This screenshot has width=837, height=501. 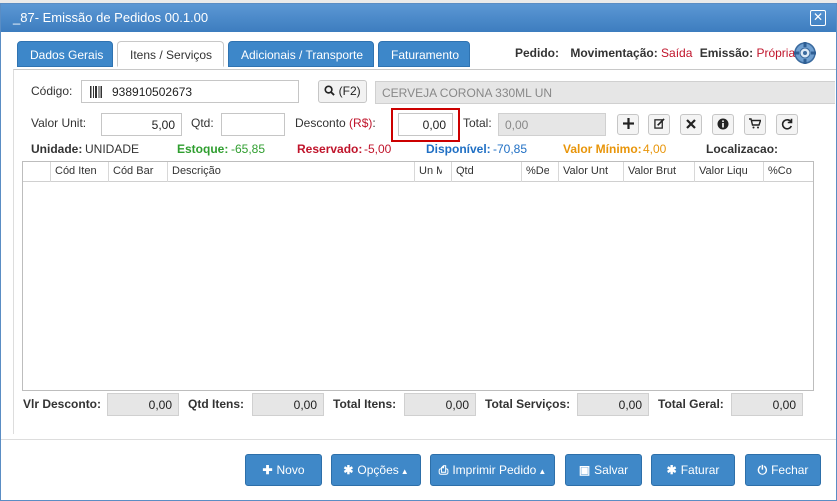 I want to click on salvar-label: Salvar, so click(x=611, y=470).